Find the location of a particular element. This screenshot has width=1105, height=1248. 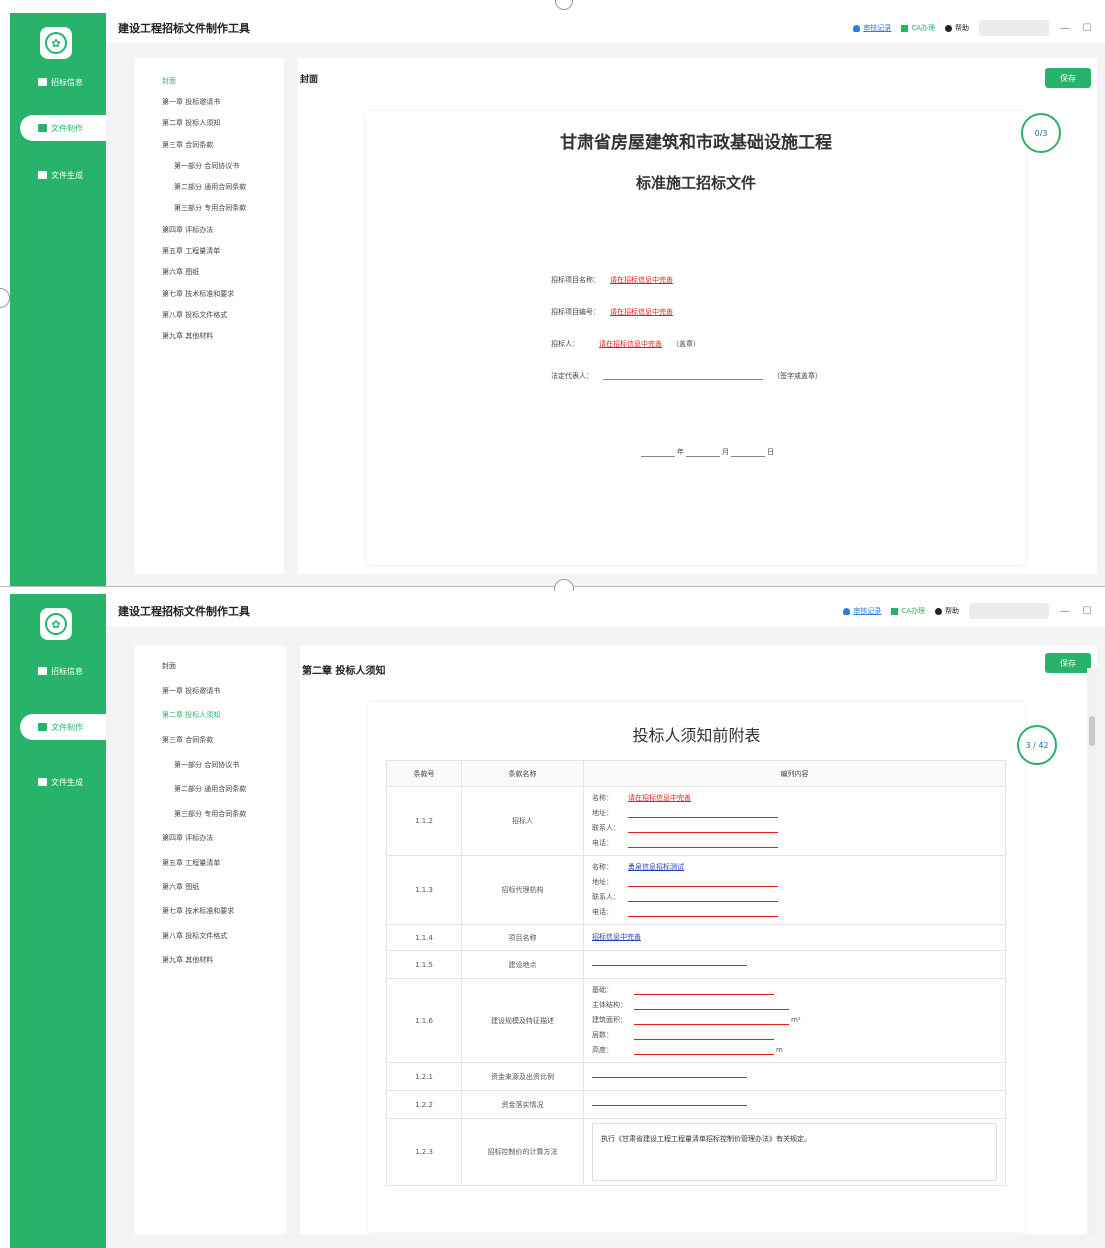

tenderer-value: 请在招标信息中完善 is located at coordinates (630, 344).